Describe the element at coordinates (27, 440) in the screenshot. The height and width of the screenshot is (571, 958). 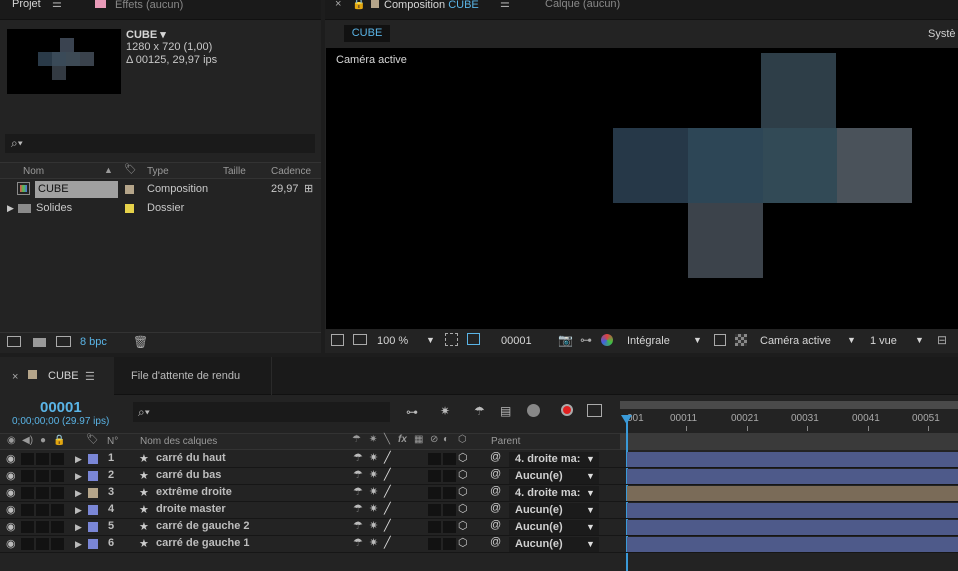
I see `audio-icon: ◀)` at that location.